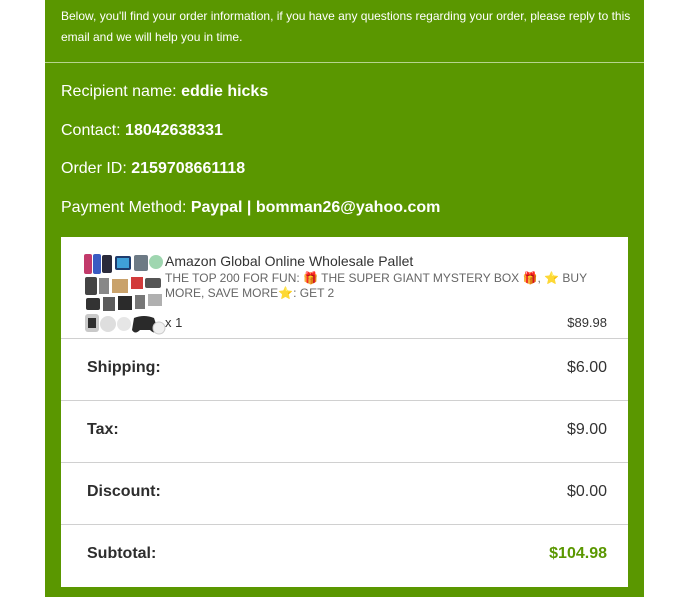 Image resolution: width=696 pixels, height=597 pixels. I want to click on summary-label: Tax:, so click(103, 429).